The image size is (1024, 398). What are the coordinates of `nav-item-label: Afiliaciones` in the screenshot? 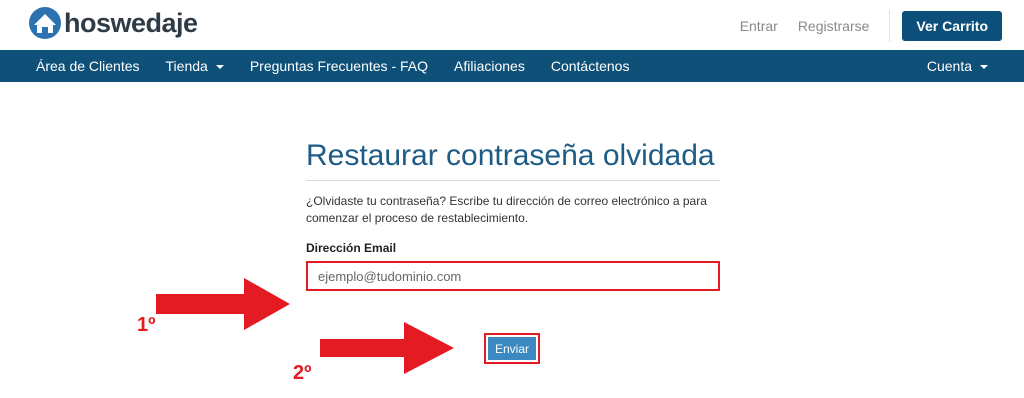 It's located at (489, 66).